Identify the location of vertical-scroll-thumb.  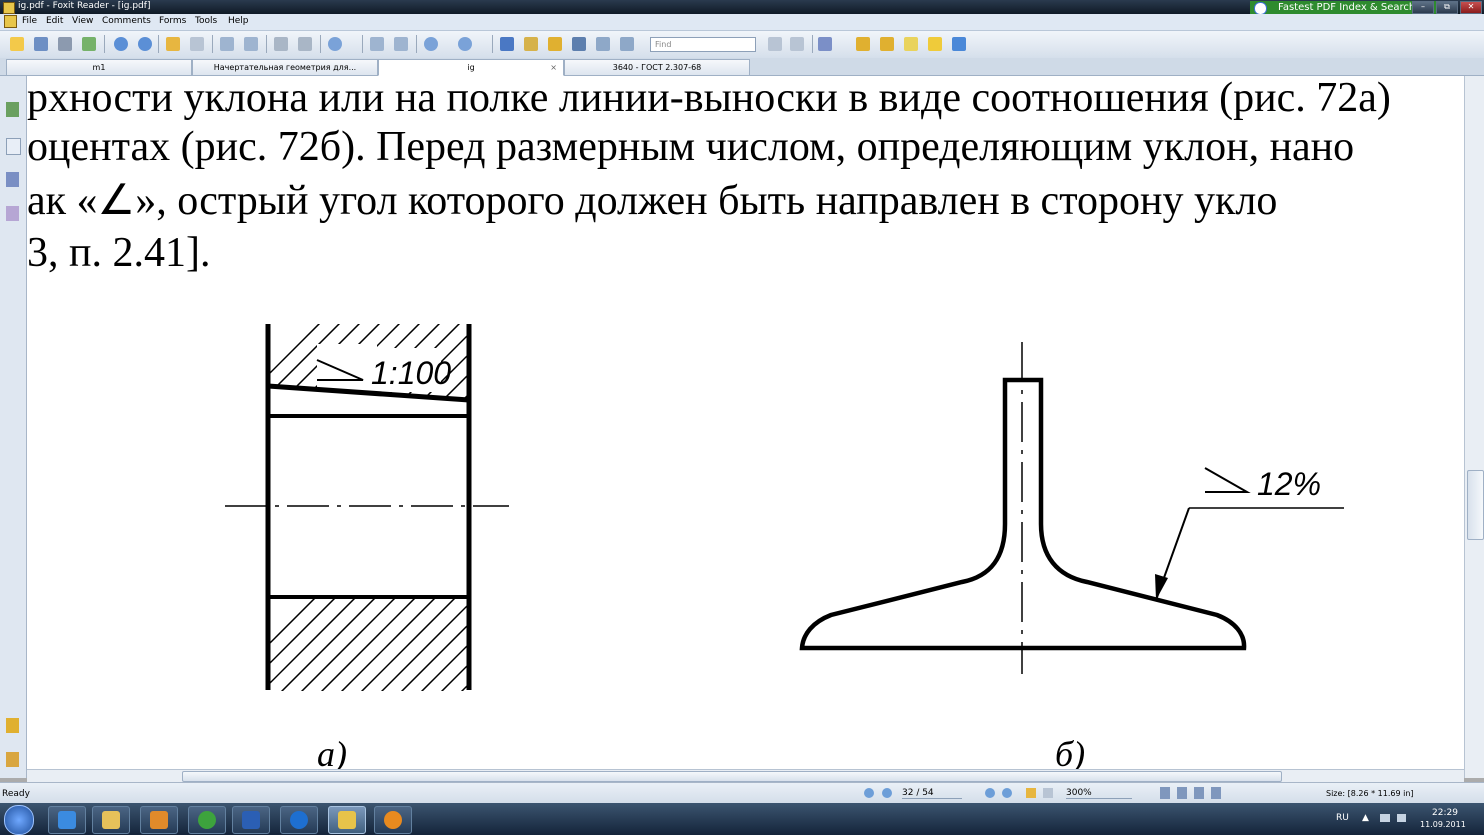
(1475, 505).